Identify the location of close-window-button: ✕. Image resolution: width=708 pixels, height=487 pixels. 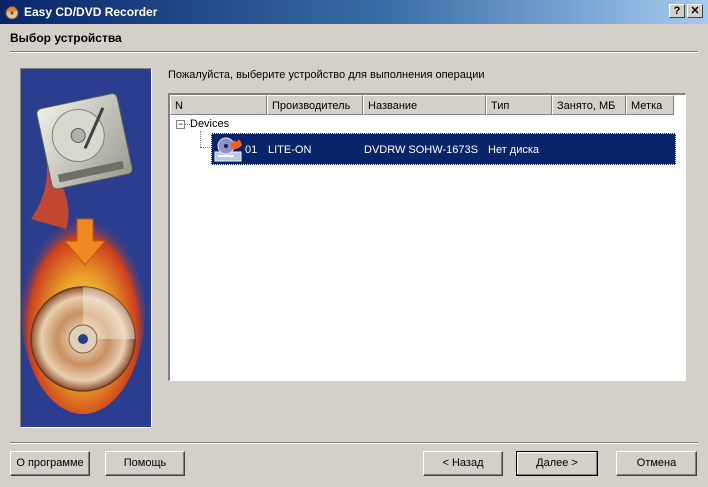
(695, 11).